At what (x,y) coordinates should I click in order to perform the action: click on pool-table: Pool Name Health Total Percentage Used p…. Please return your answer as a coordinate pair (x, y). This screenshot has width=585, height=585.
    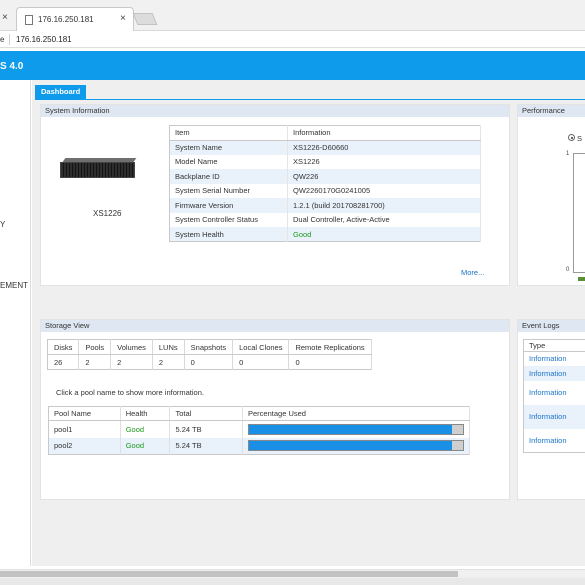
    Looking at the image, I should click on (259, 430).